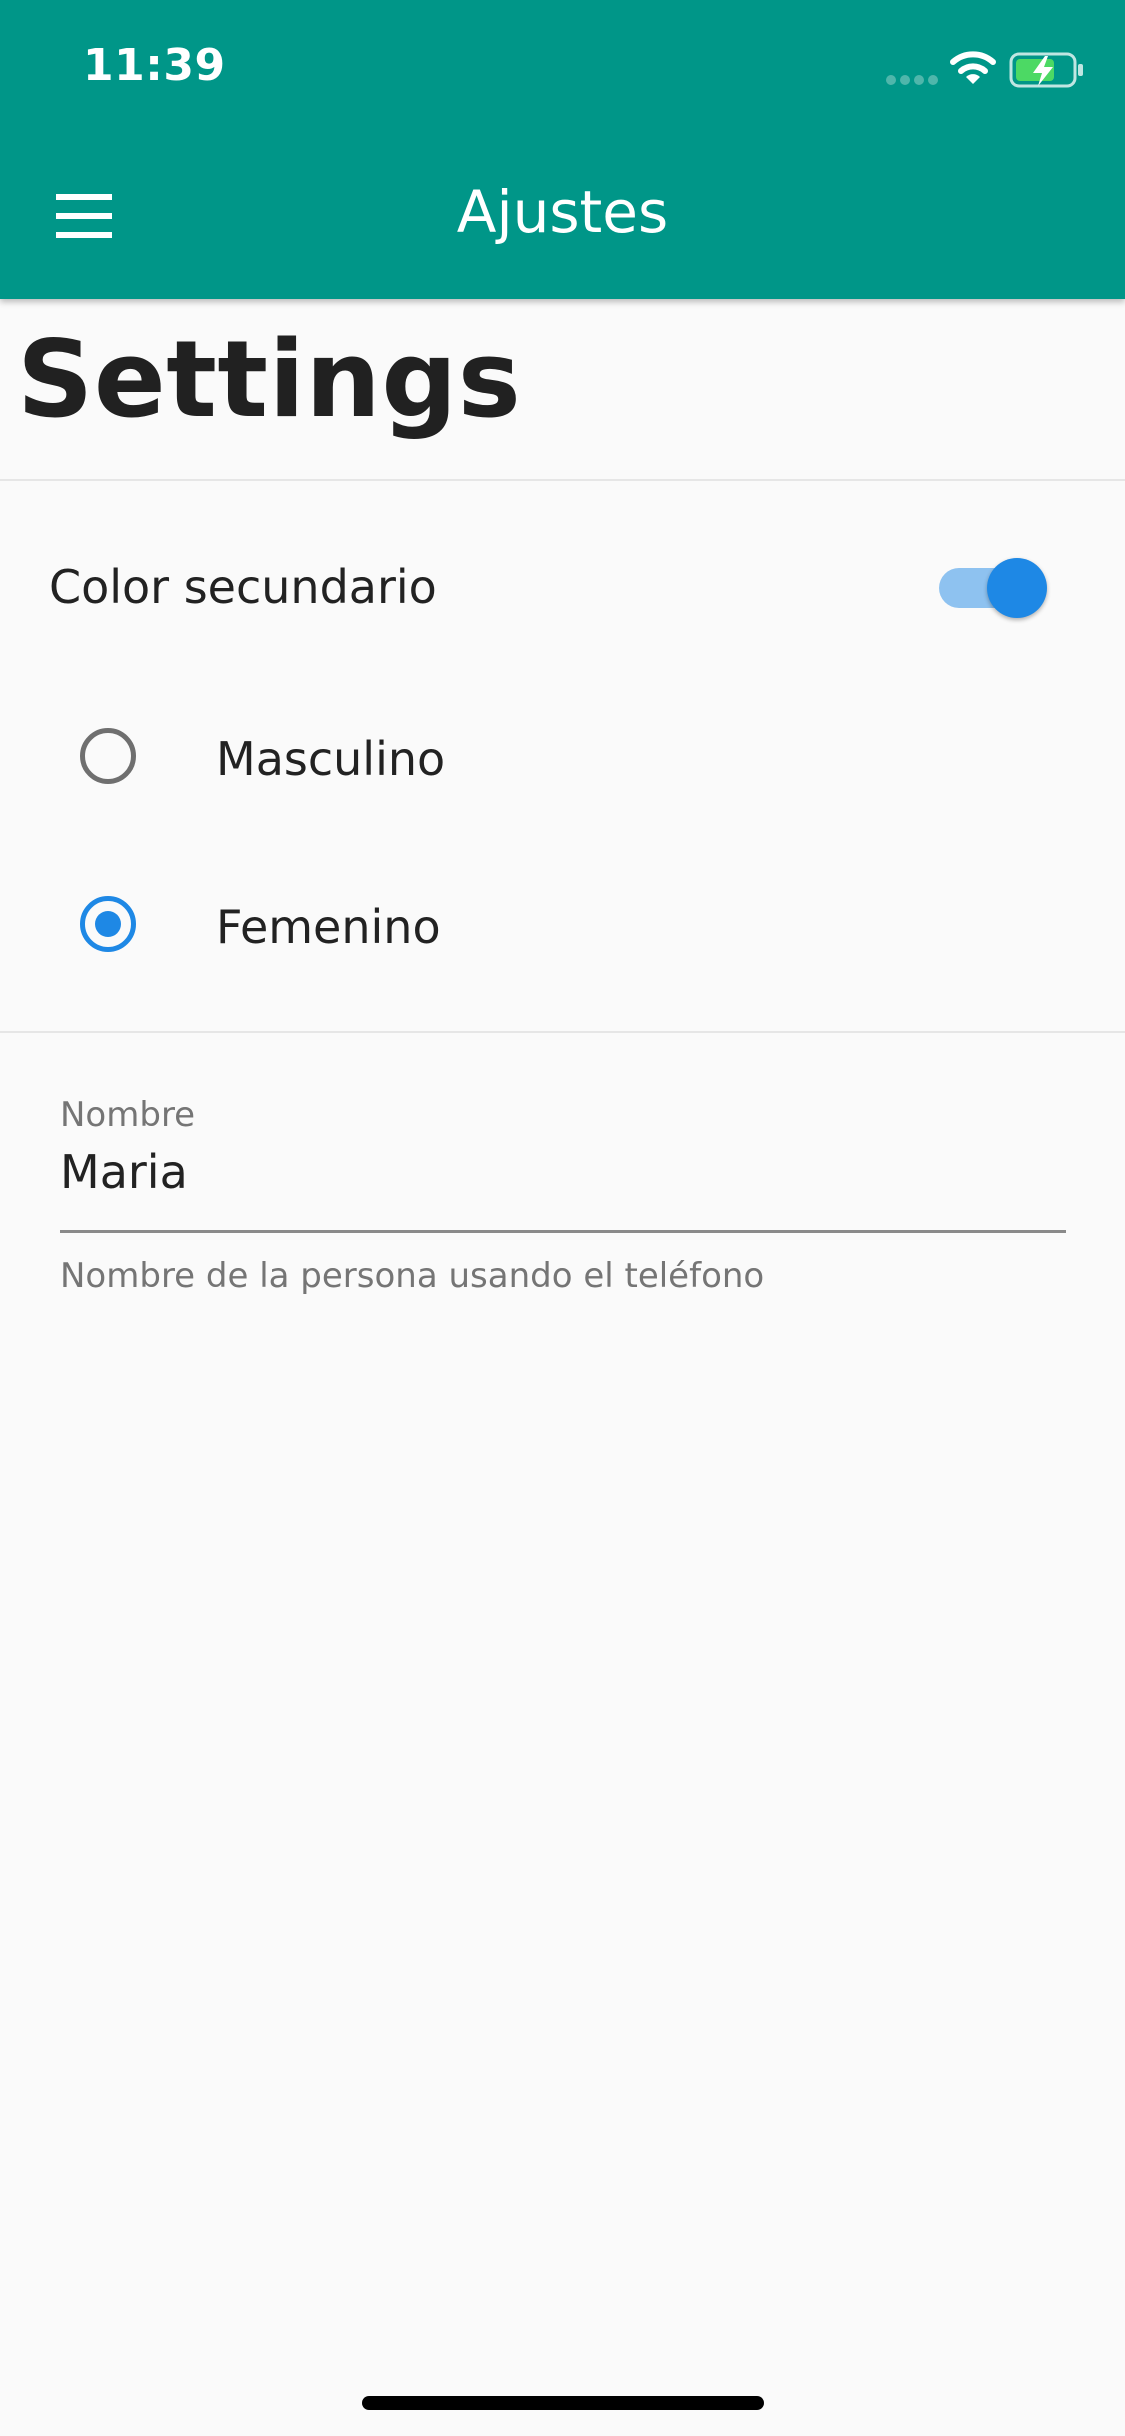 This screenshot has width=1125, height=2436. I want to click on secondary-color-label: Color secundario, so click(243, 587).